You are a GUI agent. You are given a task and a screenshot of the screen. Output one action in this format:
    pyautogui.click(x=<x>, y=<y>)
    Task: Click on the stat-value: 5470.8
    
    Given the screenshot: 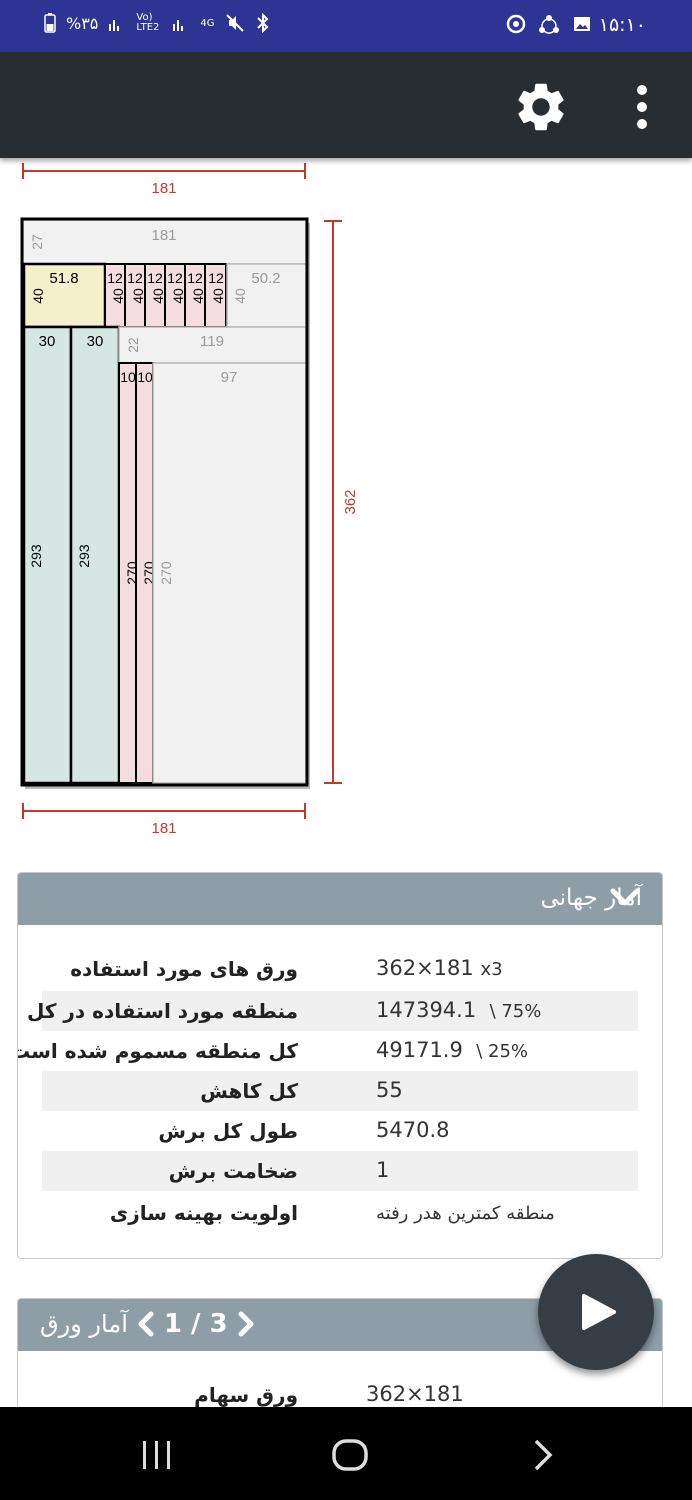 What is the action you would take?
    pyautogui.click(x=413, y=1130)
    